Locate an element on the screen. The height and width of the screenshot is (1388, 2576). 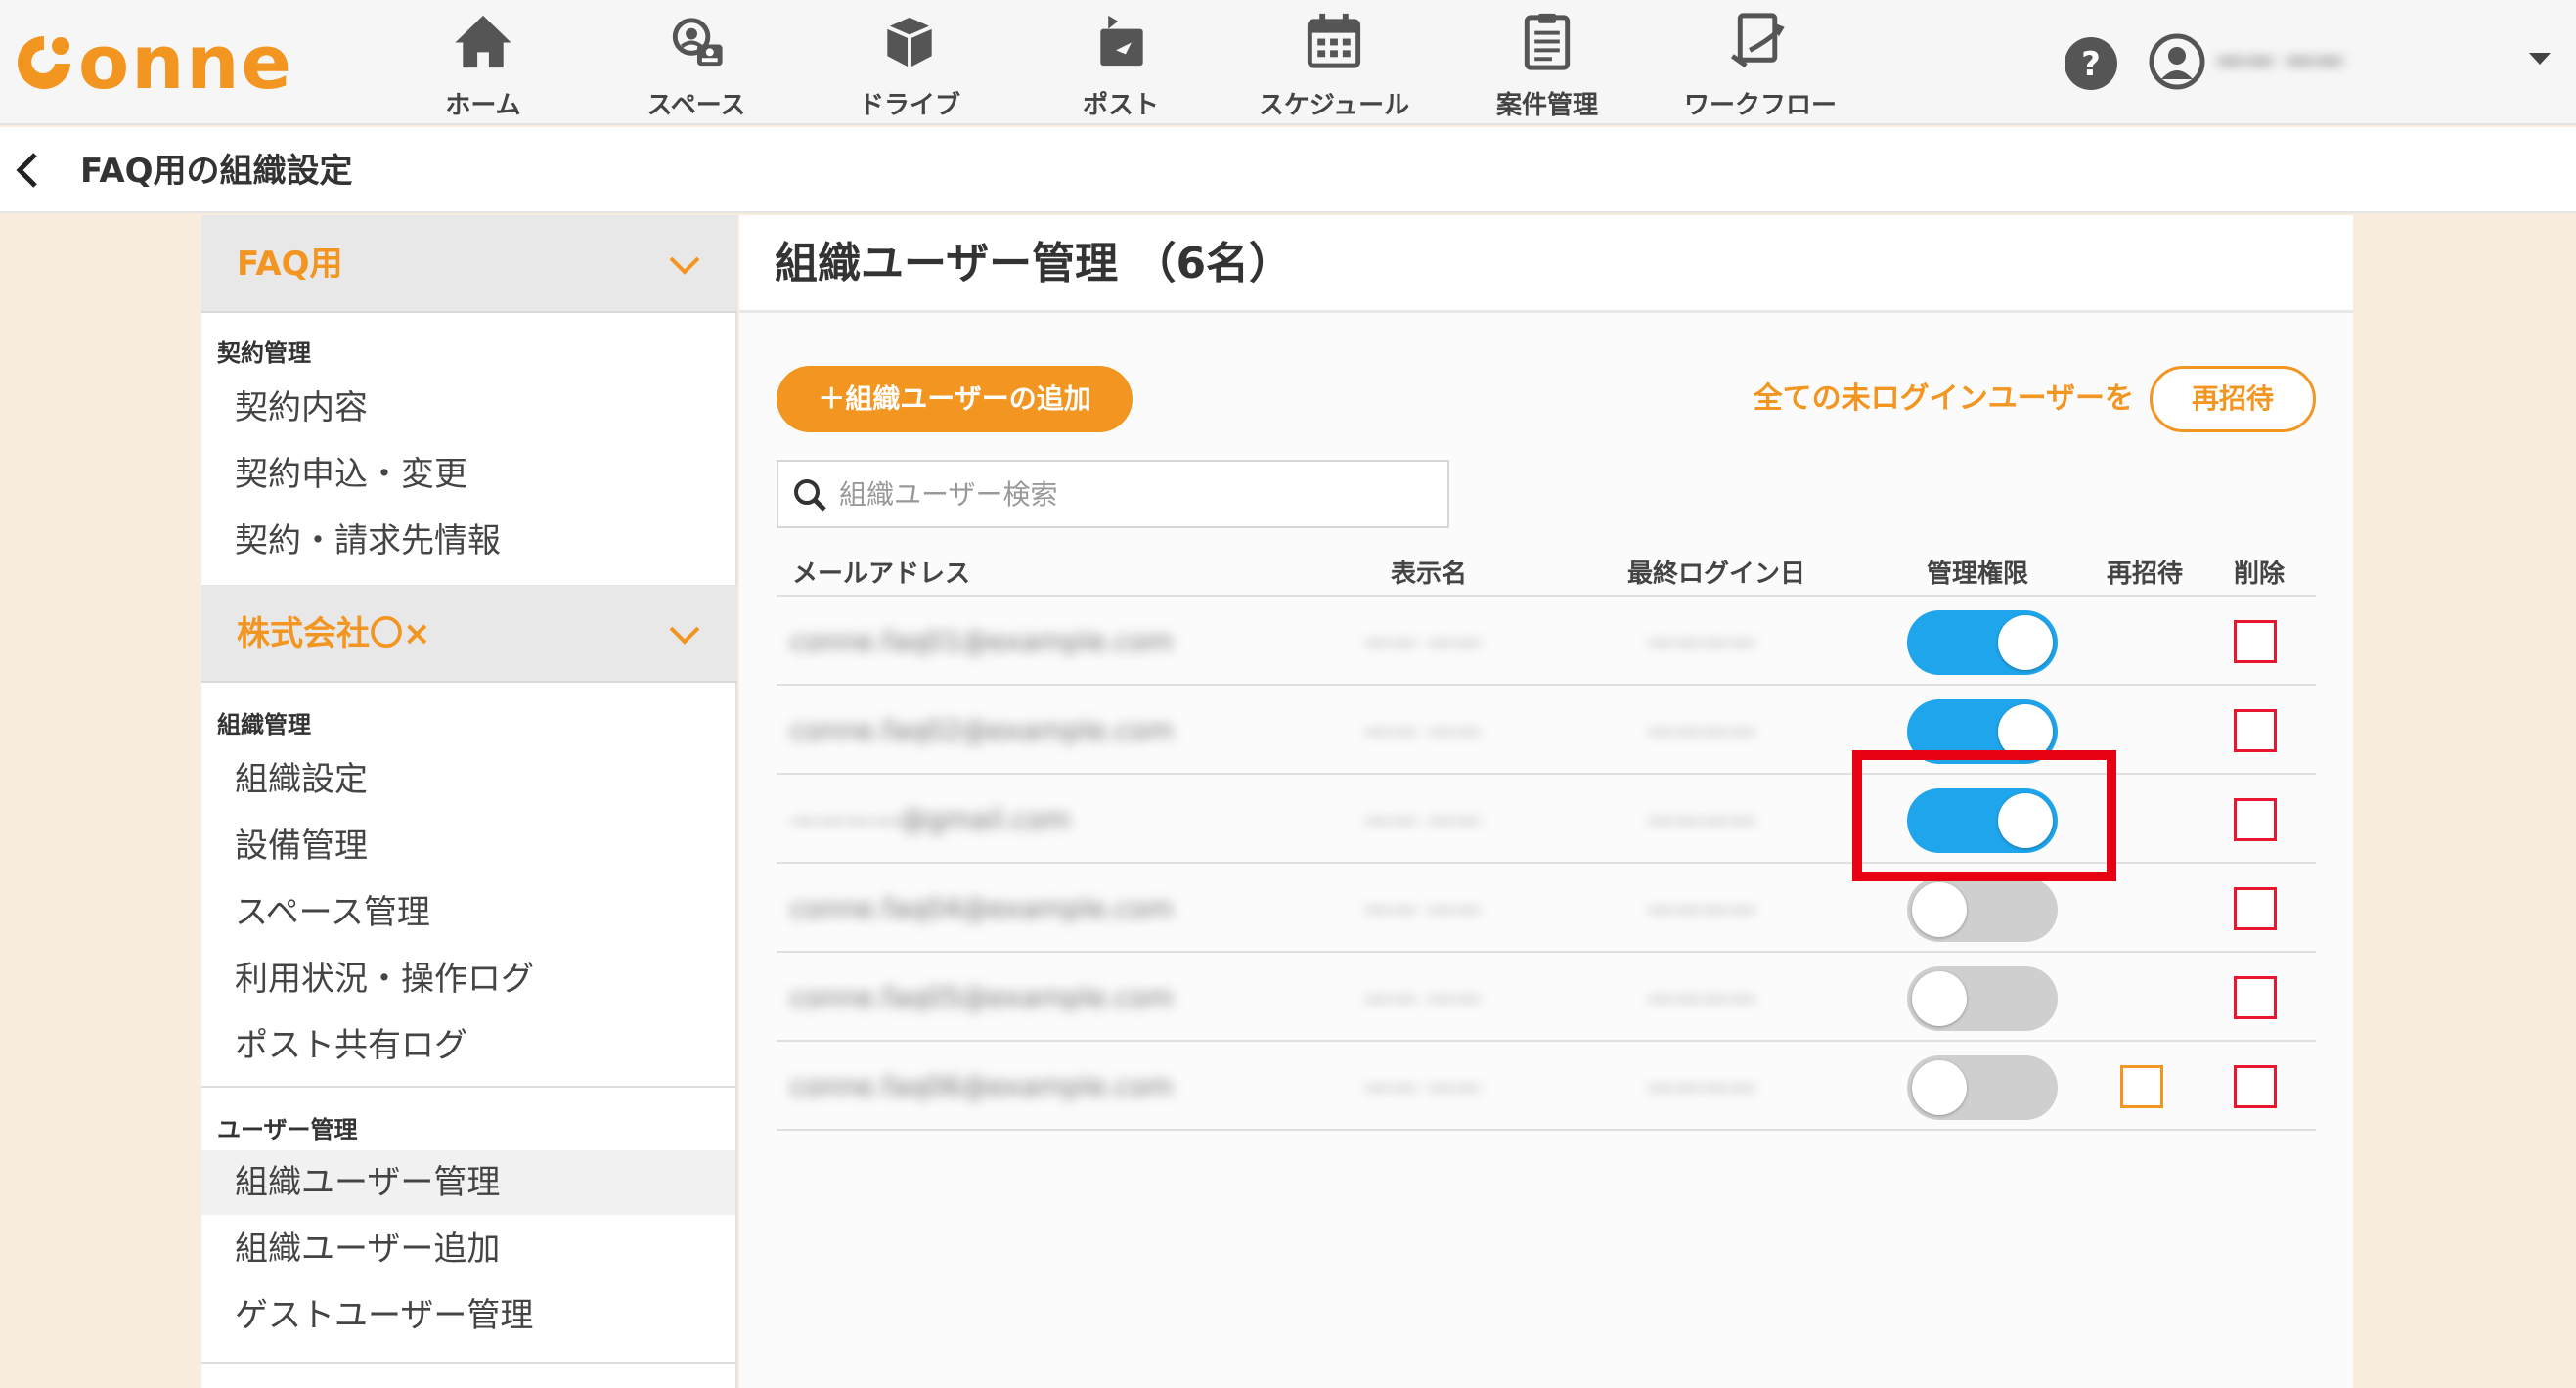
nav-space-label: スペース is located at coordinates (696, 105).